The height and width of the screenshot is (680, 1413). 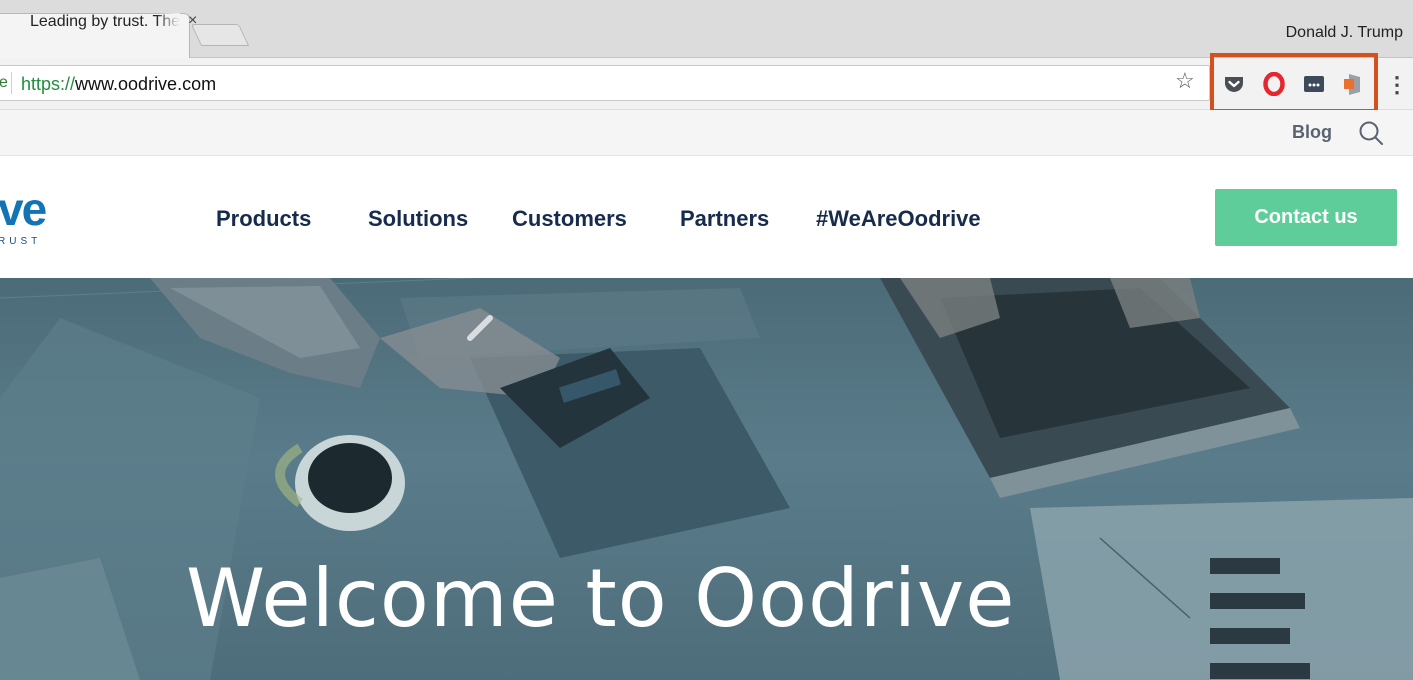 I want to click on nav-solutions: Solutions, so click(x=418, y=219).